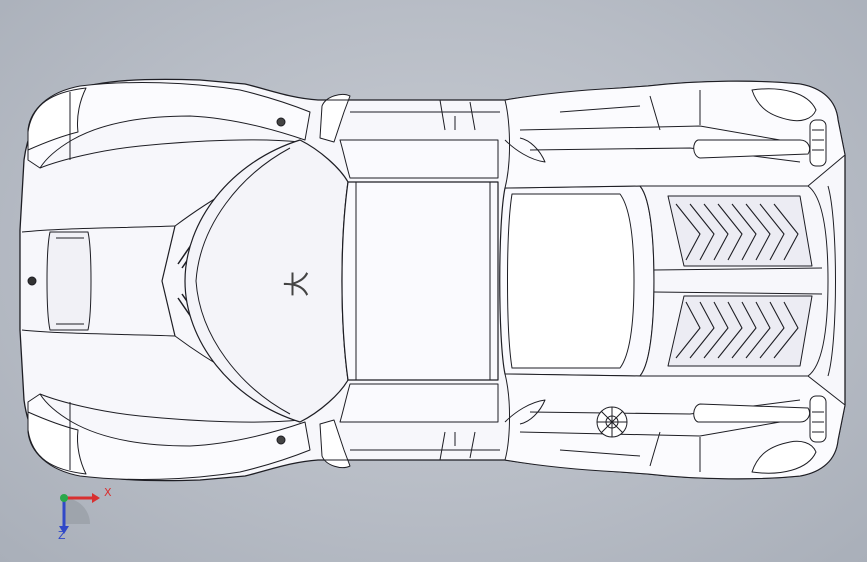 The image size is (867, 562). Describe the element at coordinates (740, 331) in the screenshot. I see `engine-vent-bottom` at that location.